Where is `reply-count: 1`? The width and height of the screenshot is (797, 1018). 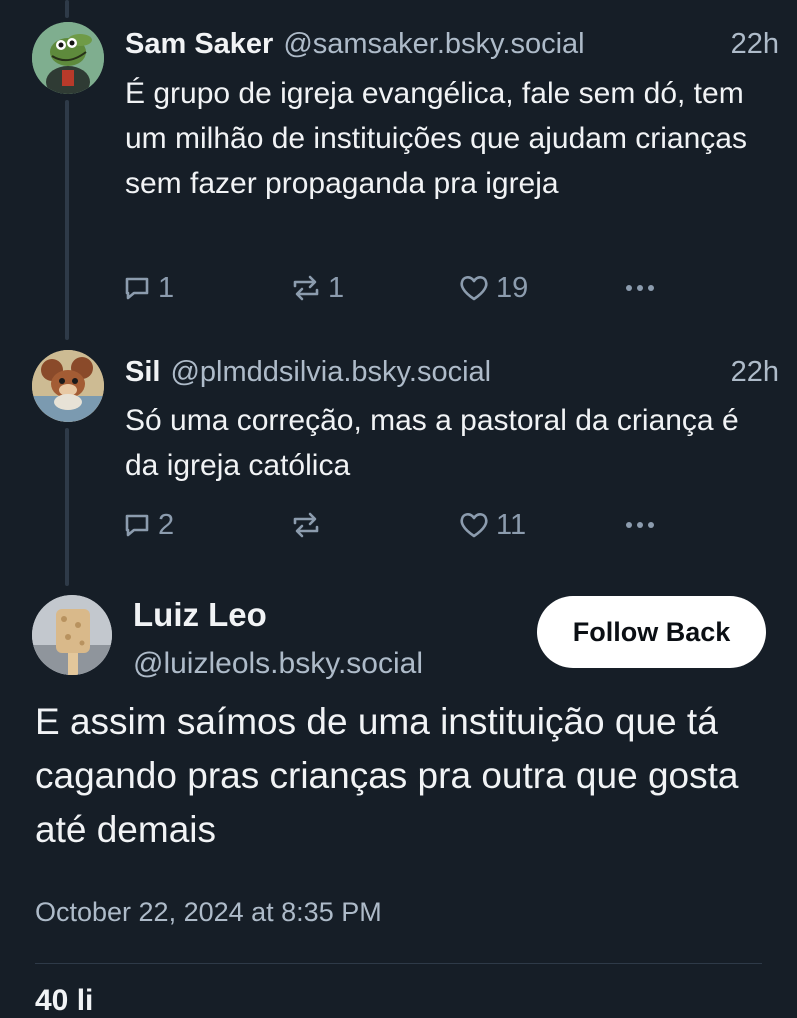
reply-count: 1 is located at coordinates (166, 287).